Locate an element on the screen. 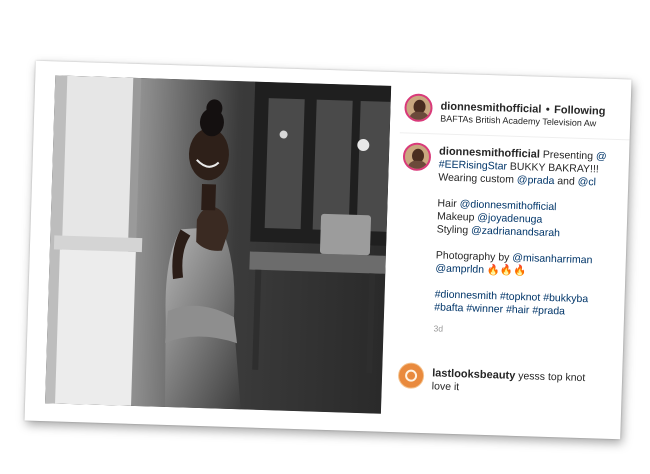 This screenshot has width=650, height=474. caption-link: #prada is located at coordinates (548, 310).